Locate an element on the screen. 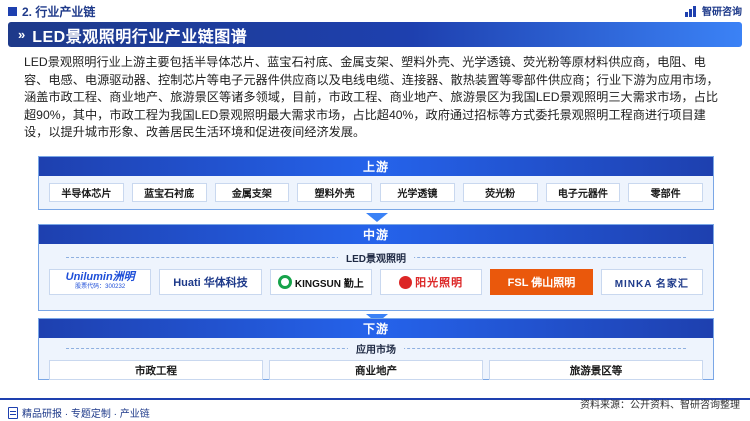 The image size is (750, 421). fsl-name: FSL 佛山照明 is located at coordinates (541, 283).